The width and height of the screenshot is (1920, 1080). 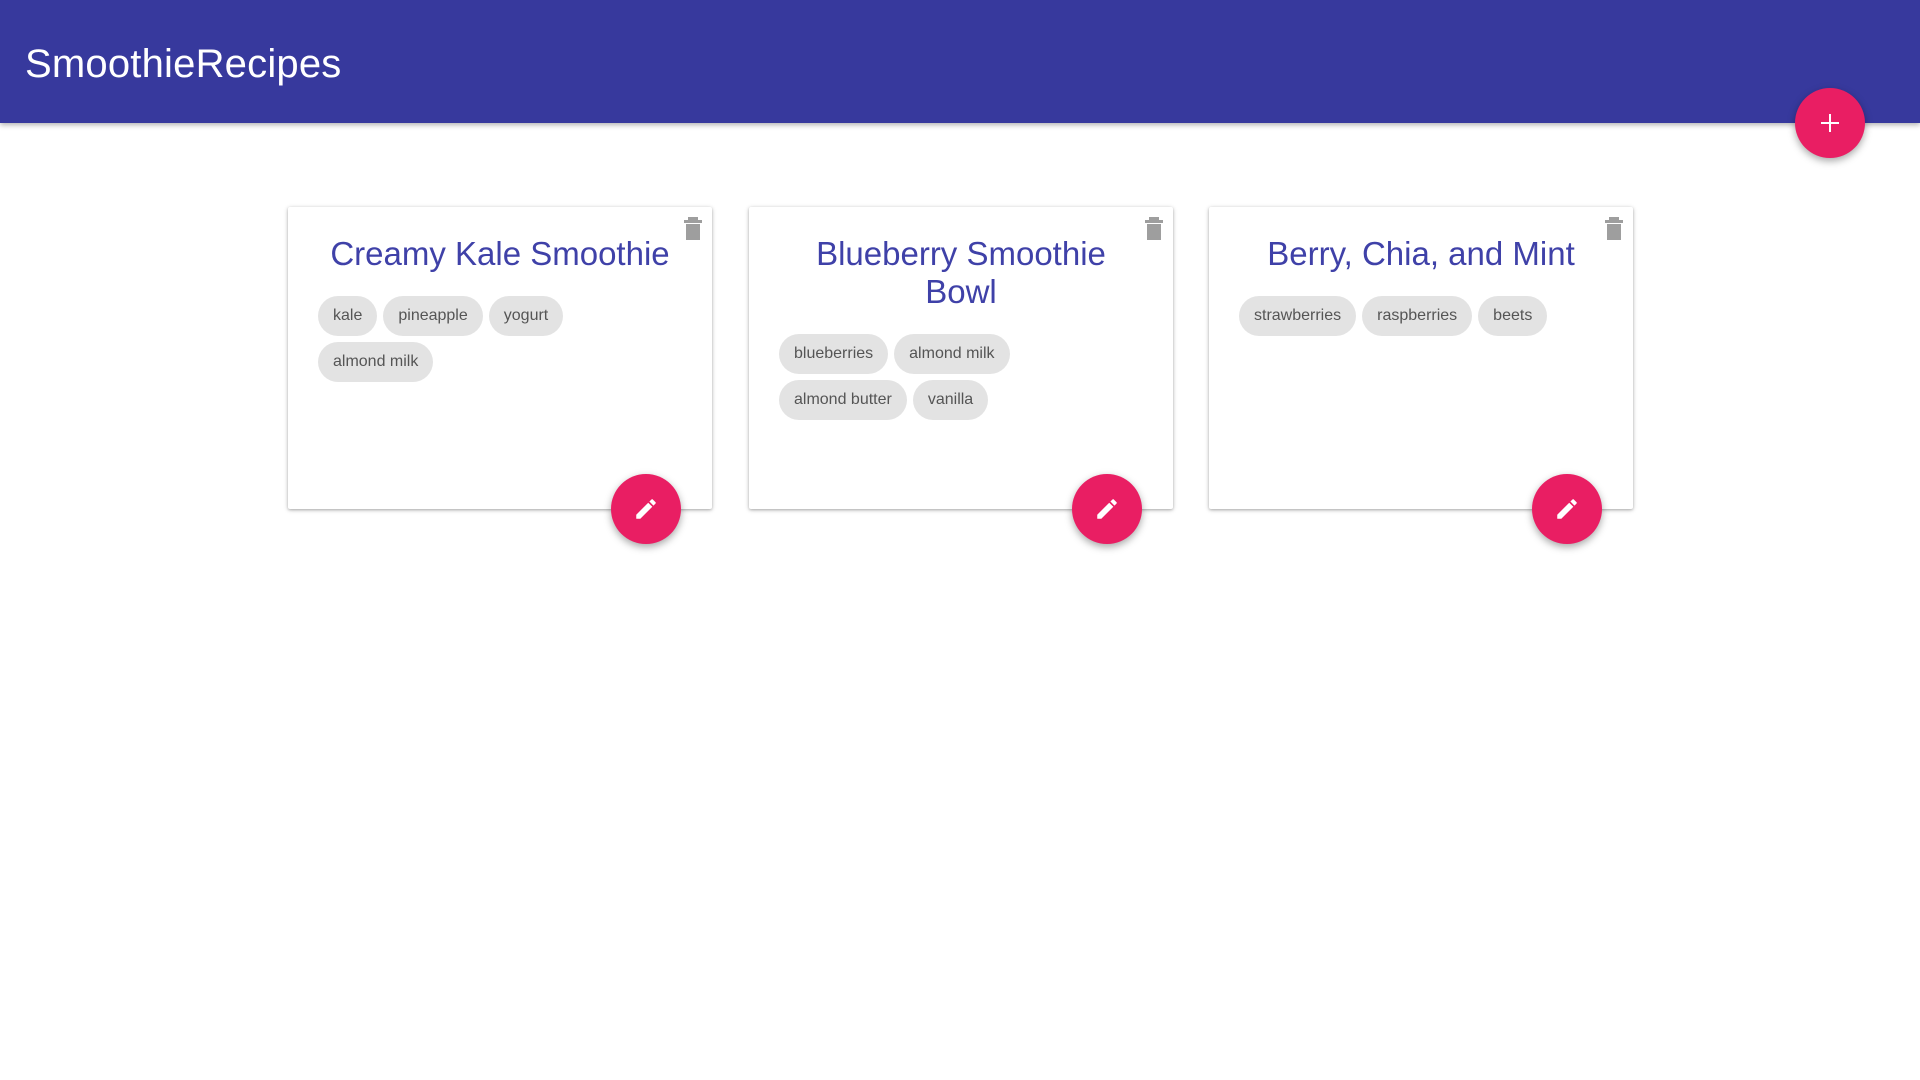 What do you see at coordinates (500, 253) in the screenshot?
I see `recipe-title: Creamy Kale Smoothie` at bounding box center [500, 253].